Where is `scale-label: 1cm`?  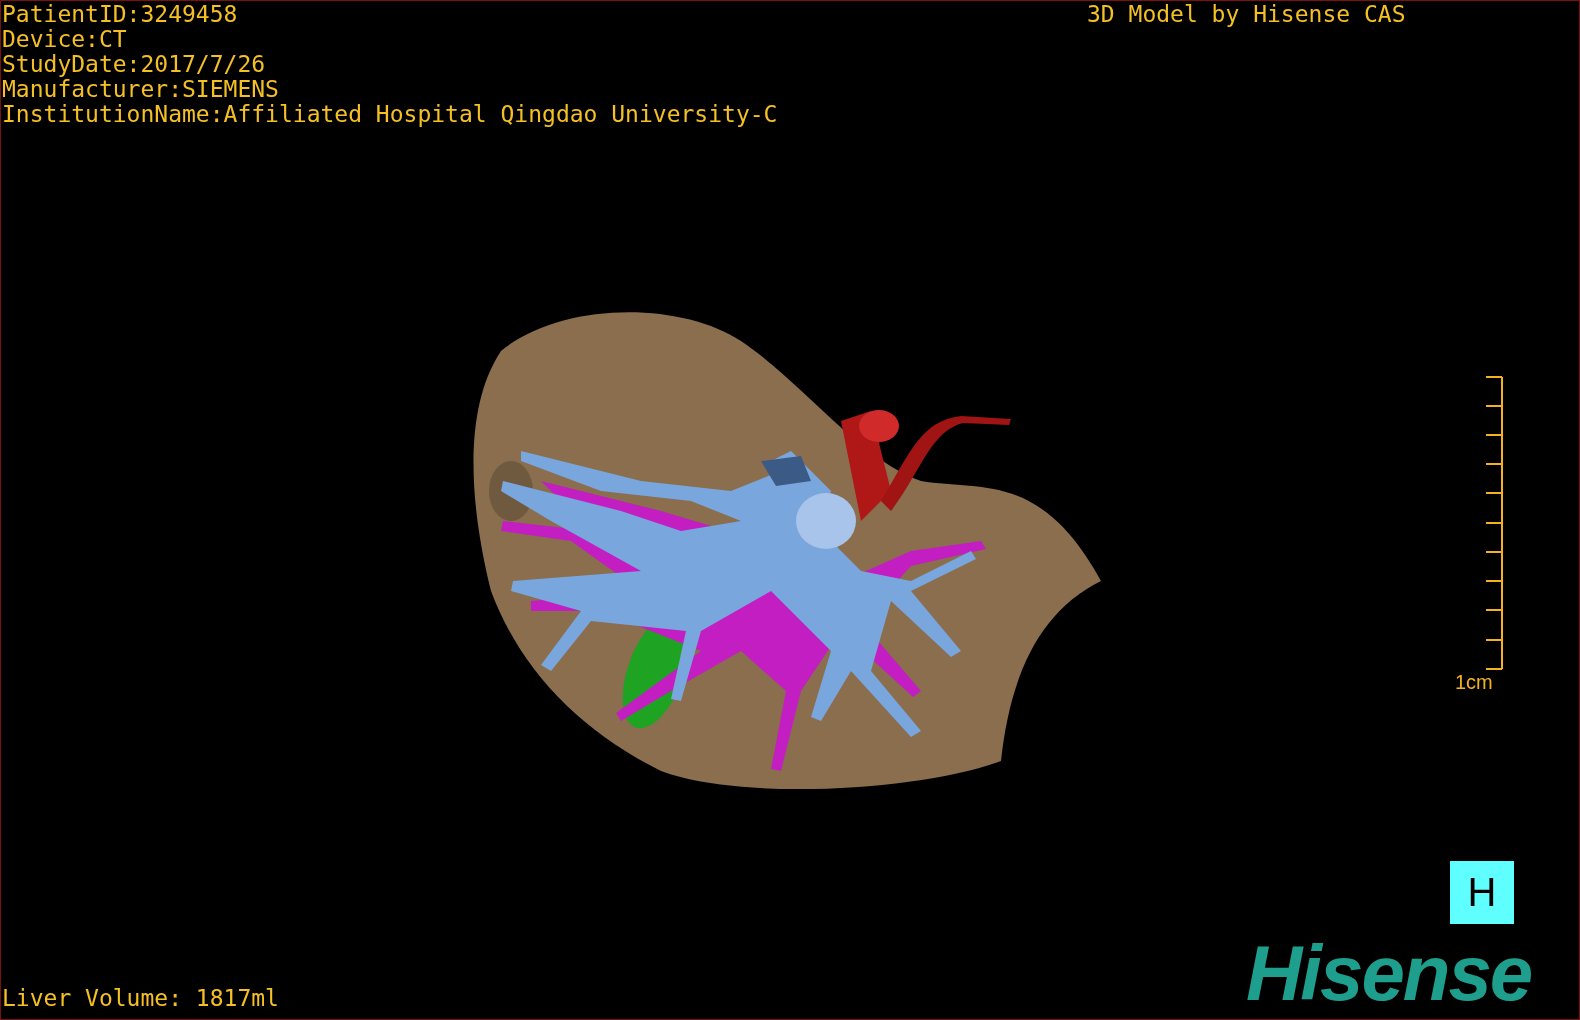 scale-label: 1cm is located at coordinates (1474, 682).